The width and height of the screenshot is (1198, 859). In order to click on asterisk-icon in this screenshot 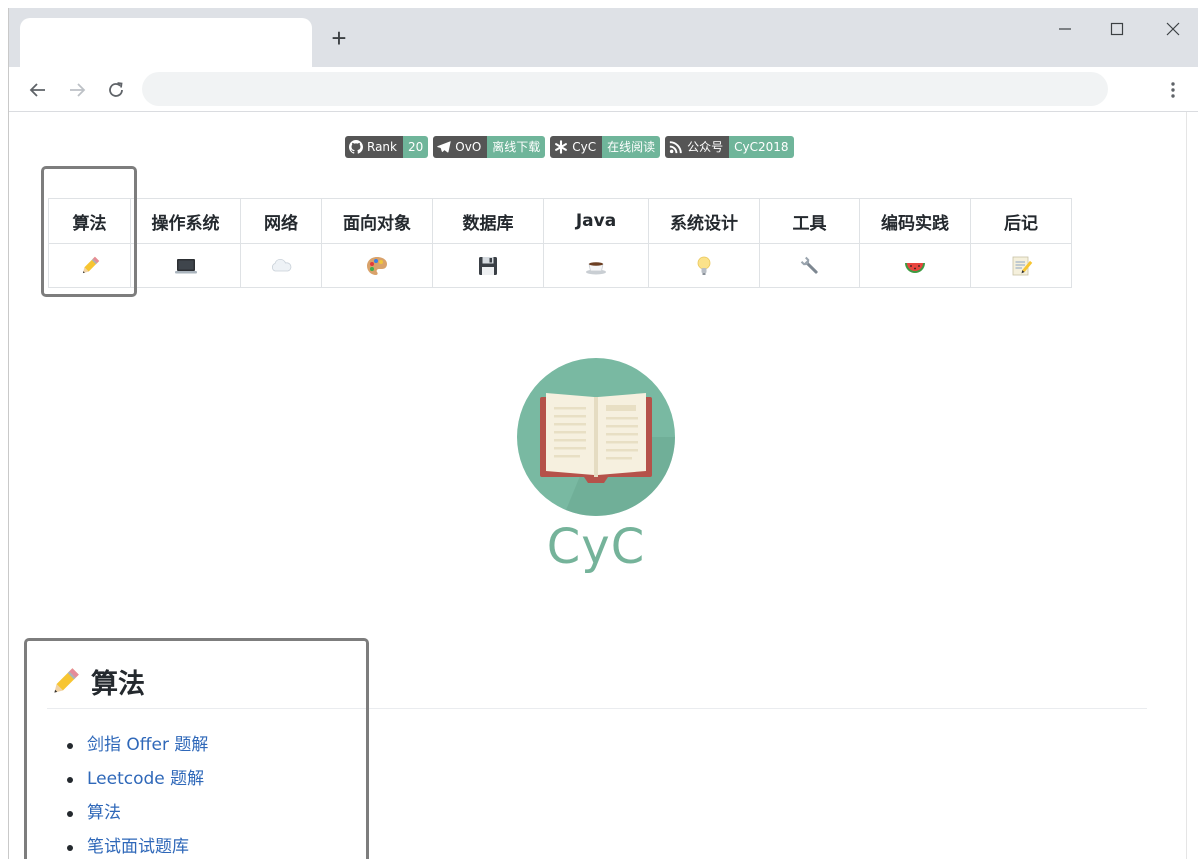, I will do `click(561, 147)`.